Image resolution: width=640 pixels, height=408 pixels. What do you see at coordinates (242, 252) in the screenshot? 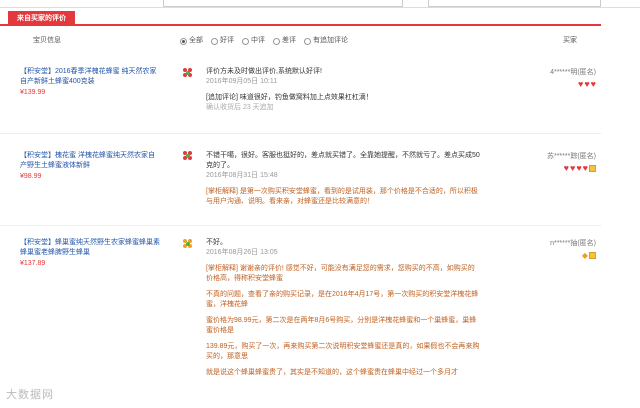
I see `review-date: 2016年08月26日 13:05` at bounding box center [242, 252].